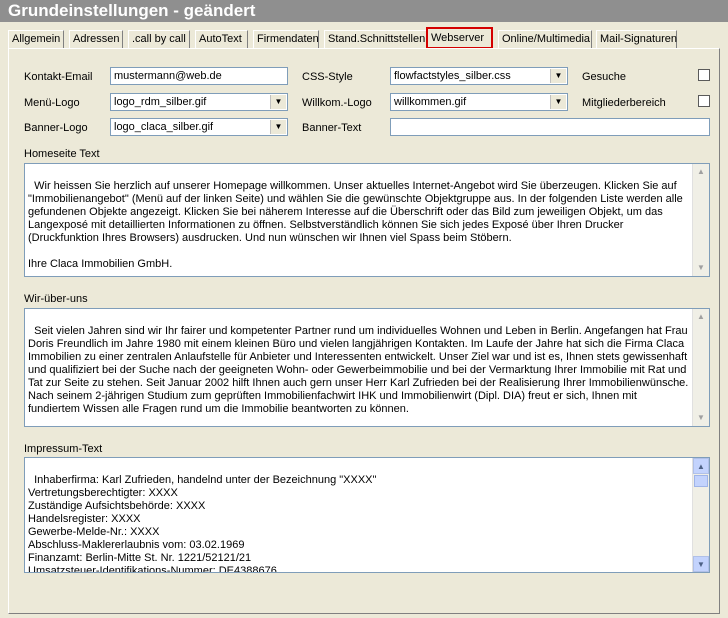 Image resolution: width=728 pixels, height=618 pixels. I want to click on css-style-select: flowfactstyles_silber.css ▼, so click(479, 76).